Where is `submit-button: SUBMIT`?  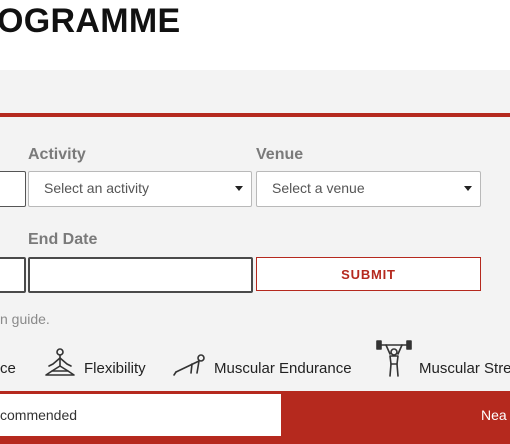 submit-button: SUBMIT is located at coordinates (368, 274).